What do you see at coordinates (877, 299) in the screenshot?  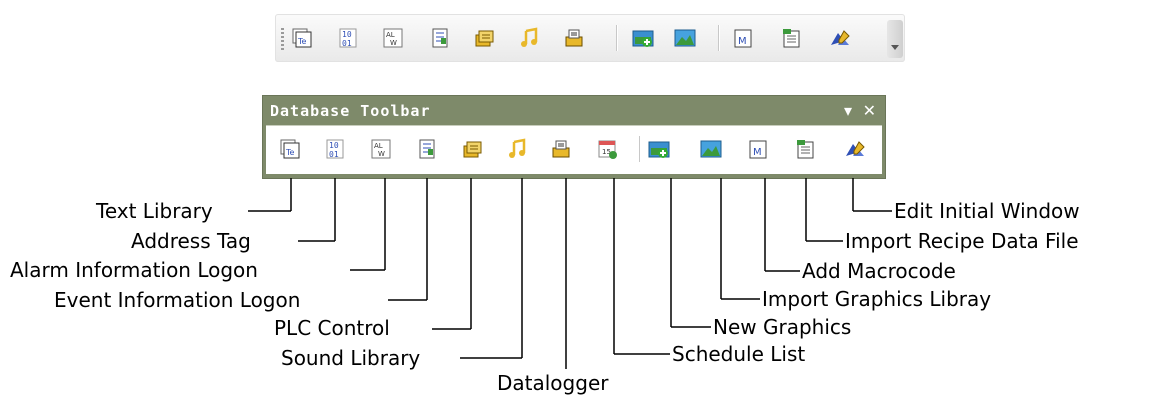 I see `import-graphics-callout-label: Import Graphics Libray` at bounding box center [877, 299].